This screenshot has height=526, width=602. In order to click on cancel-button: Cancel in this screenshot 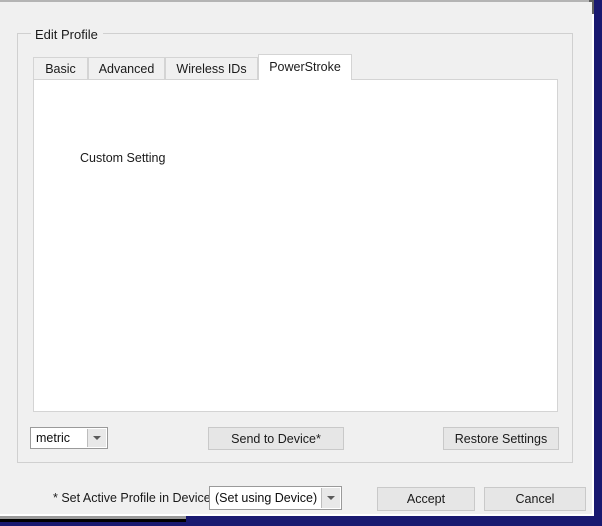, I will do `click(535, 499)`.